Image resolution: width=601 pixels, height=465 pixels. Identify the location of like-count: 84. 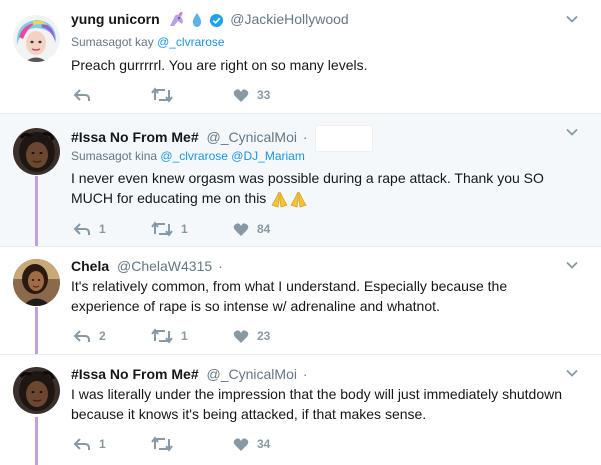
(264, 229).